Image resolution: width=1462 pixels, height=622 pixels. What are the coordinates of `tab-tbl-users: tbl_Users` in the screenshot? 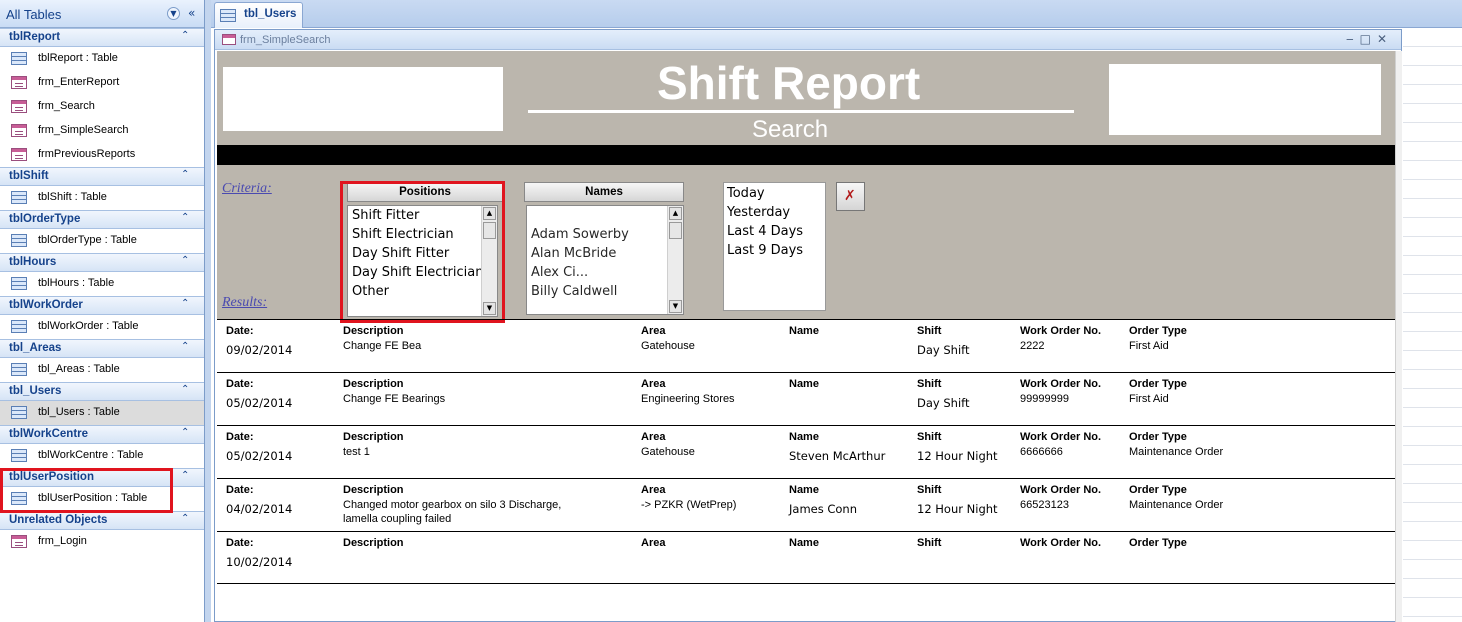 It's located at (258, 15).